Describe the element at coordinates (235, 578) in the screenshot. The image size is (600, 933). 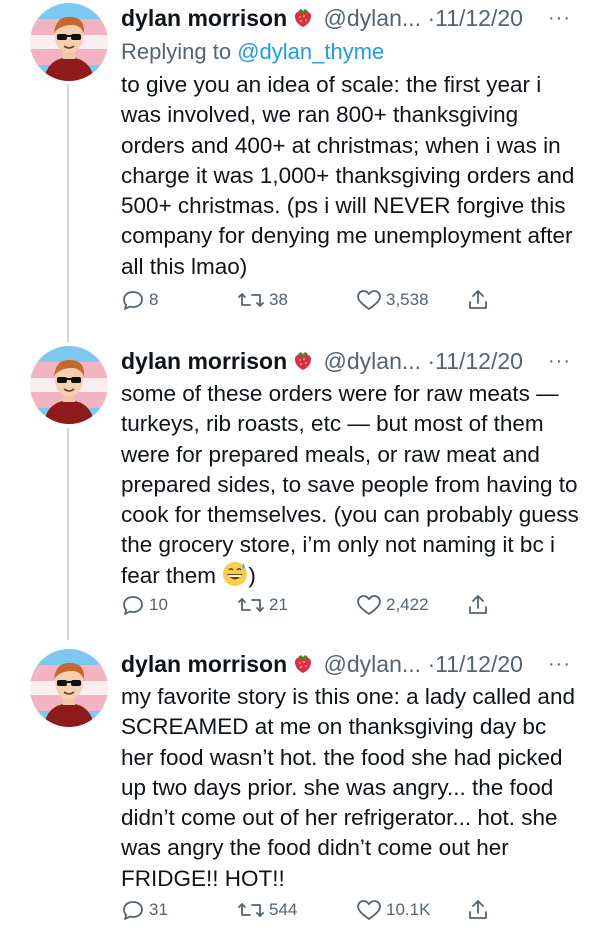
I see `grinning-sweat-emoji-icon` at that location.